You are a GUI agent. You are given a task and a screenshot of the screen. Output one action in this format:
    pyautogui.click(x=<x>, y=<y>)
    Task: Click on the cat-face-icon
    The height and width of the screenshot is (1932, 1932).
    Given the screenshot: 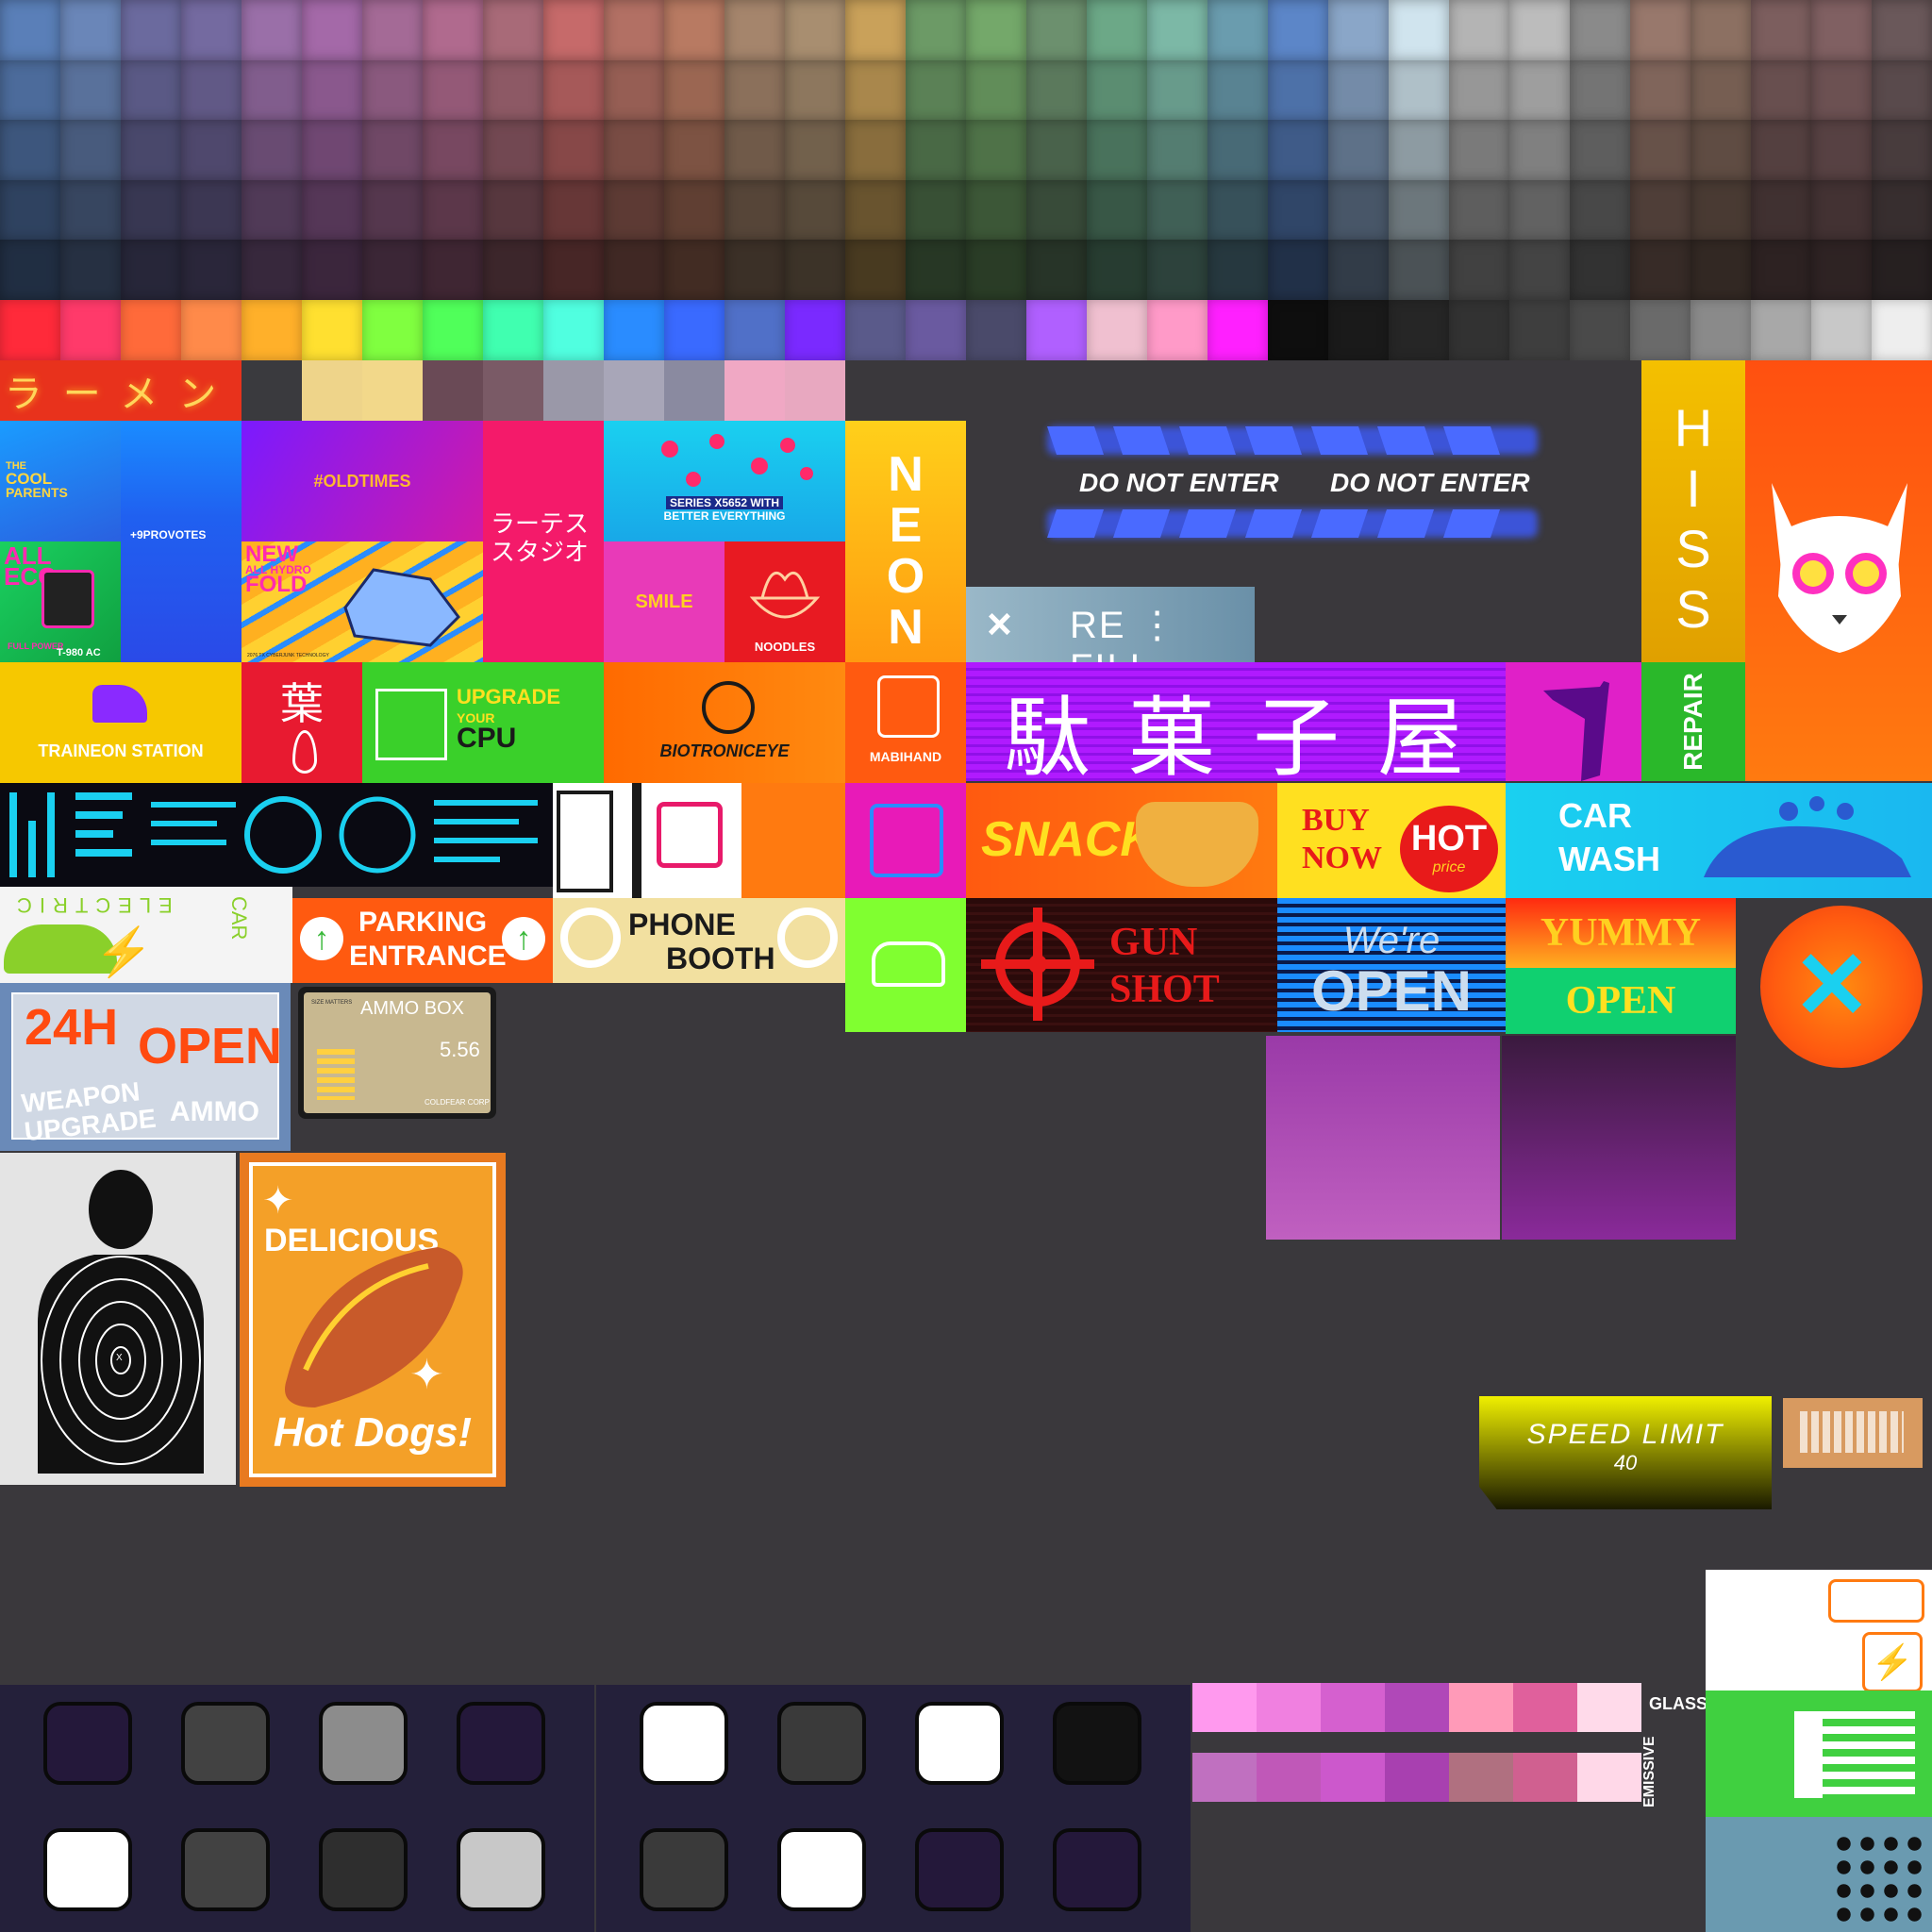 What is the action you would take?
    pyautogui.click(x=1839, y=568)
    